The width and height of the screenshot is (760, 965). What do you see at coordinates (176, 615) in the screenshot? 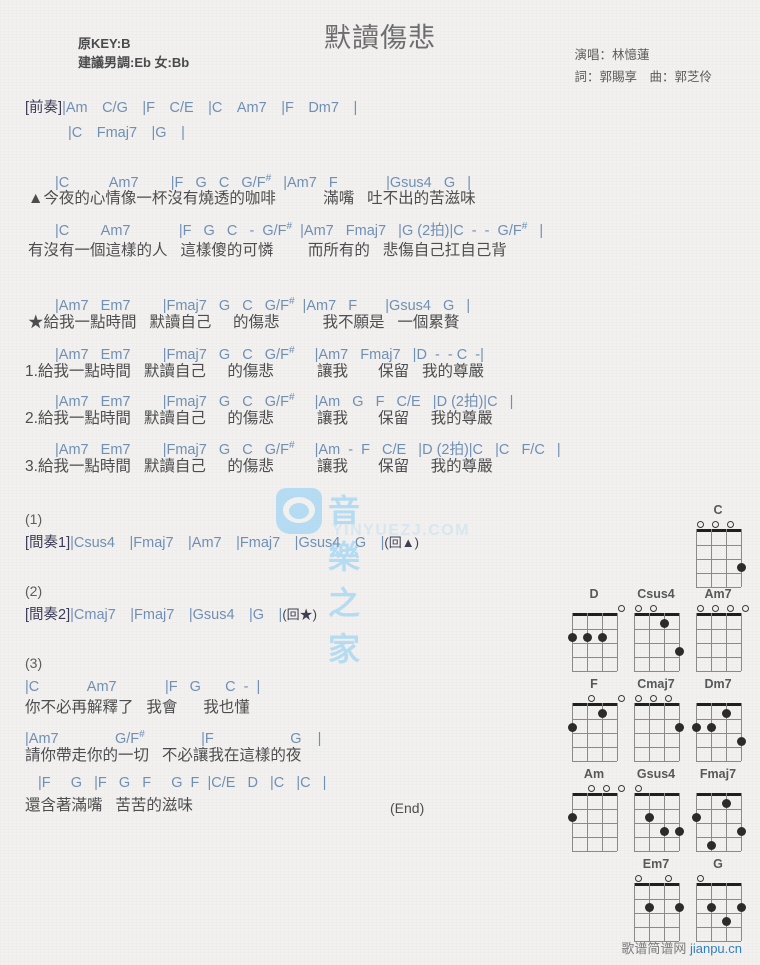
I see `interlude2-chords: |Cmaj7 |Fmaj7 |Gsus4 |G |` at bounding box center [176, 615].